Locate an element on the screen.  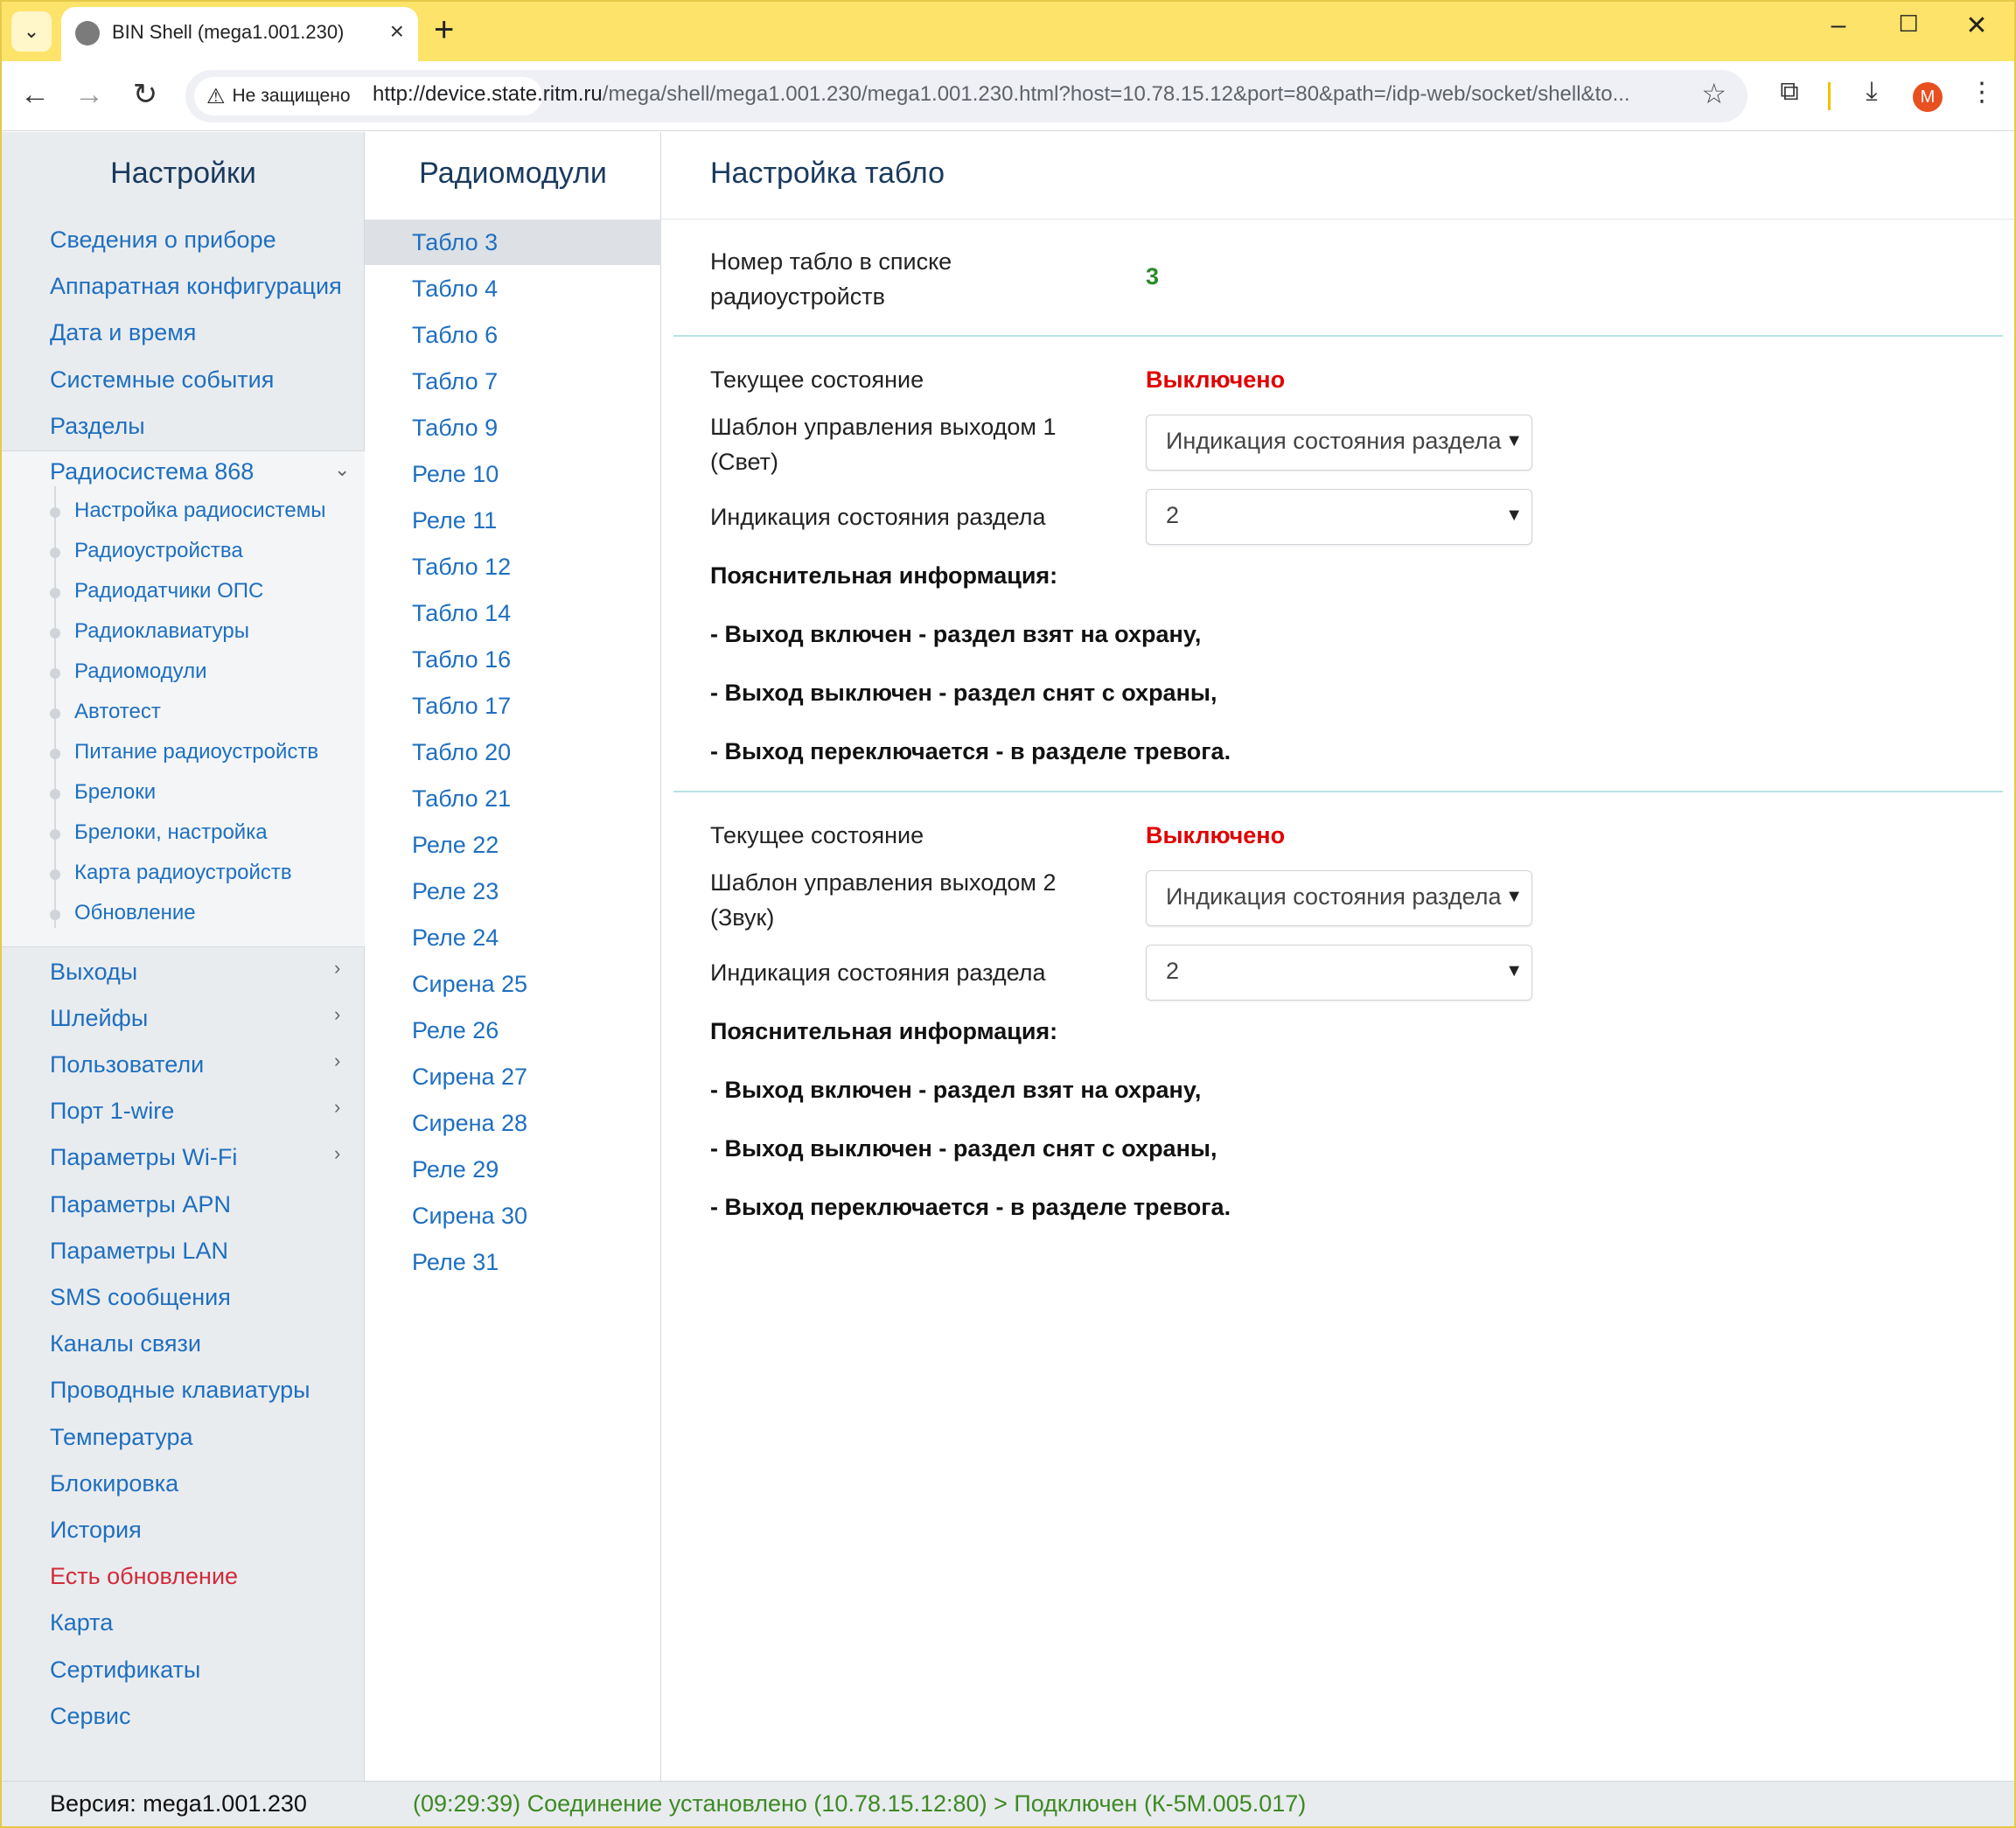
sidebar-item-channels: Каналы связи is located at coordinates (126, 1343).